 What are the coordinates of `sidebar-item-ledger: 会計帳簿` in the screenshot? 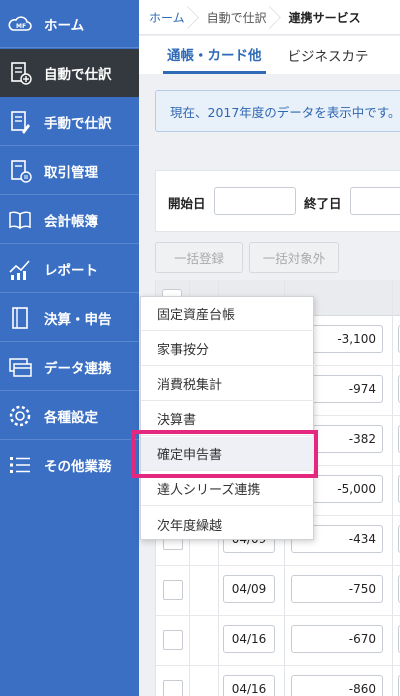 It's located at (69, 220).